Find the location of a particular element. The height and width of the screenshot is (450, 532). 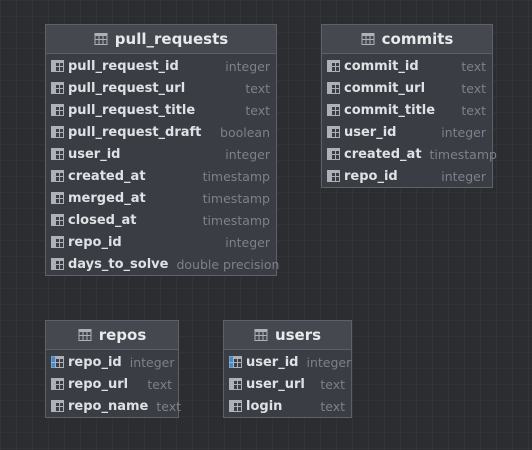

column-row: pull_request_id integer is located at coordinates (161, 66).